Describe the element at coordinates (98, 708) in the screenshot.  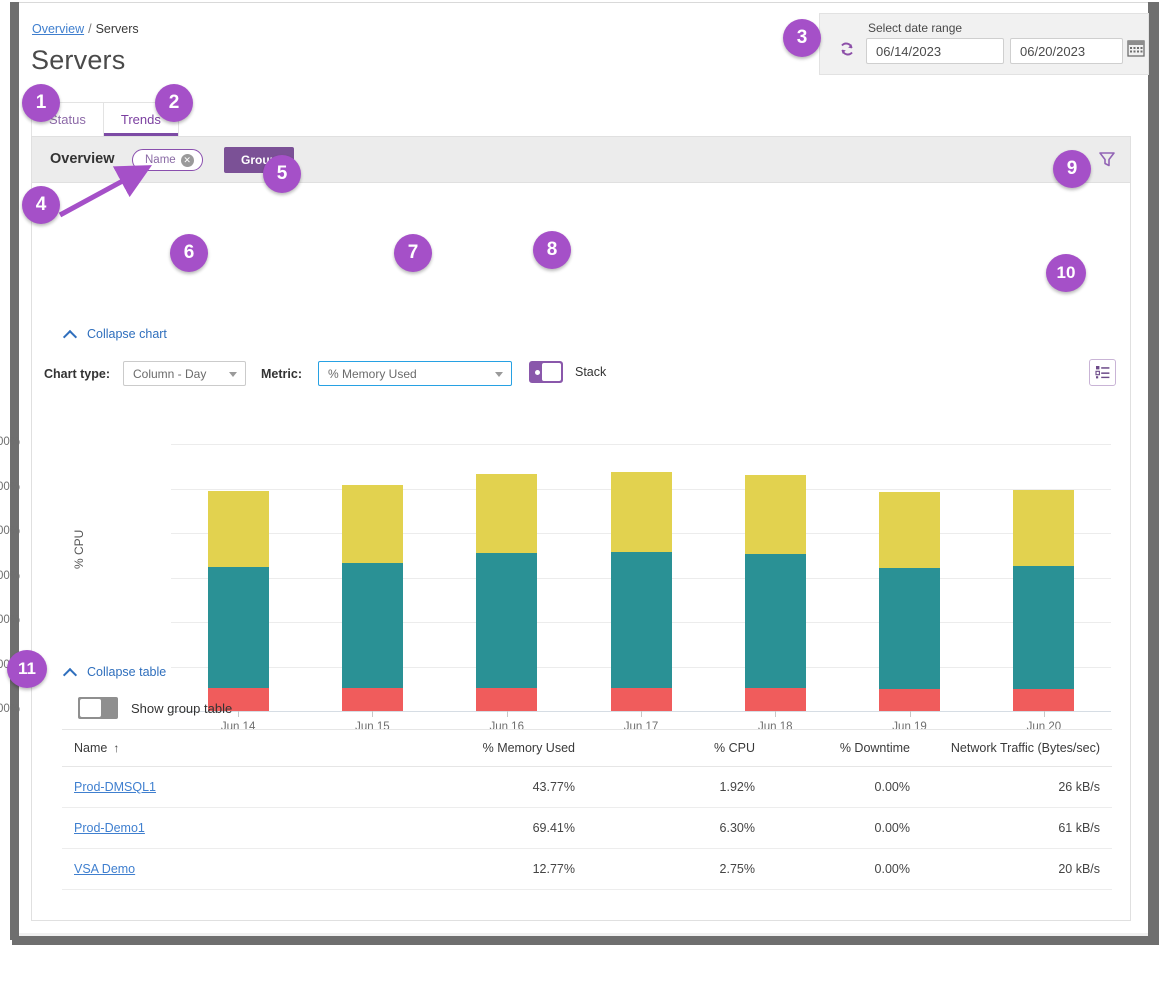
I see `show-group-table-switch` at that location.